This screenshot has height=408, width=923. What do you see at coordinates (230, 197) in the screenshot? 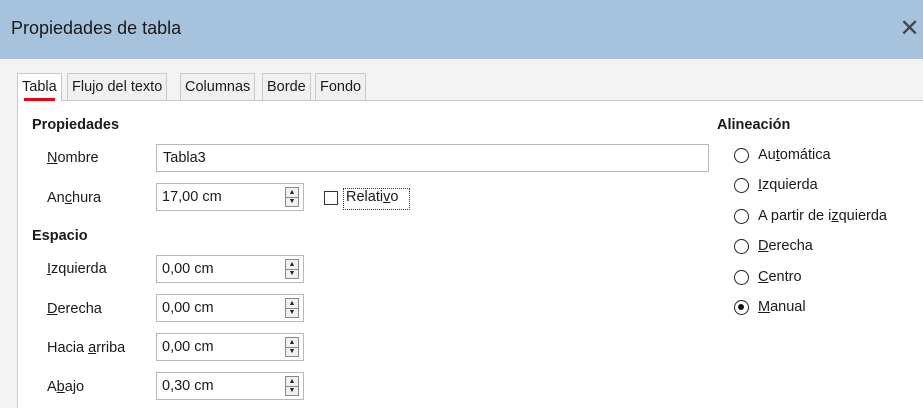
I see `width-spinbox: 17,00 cm ▲ ▼` at bounding box center [230, 197].